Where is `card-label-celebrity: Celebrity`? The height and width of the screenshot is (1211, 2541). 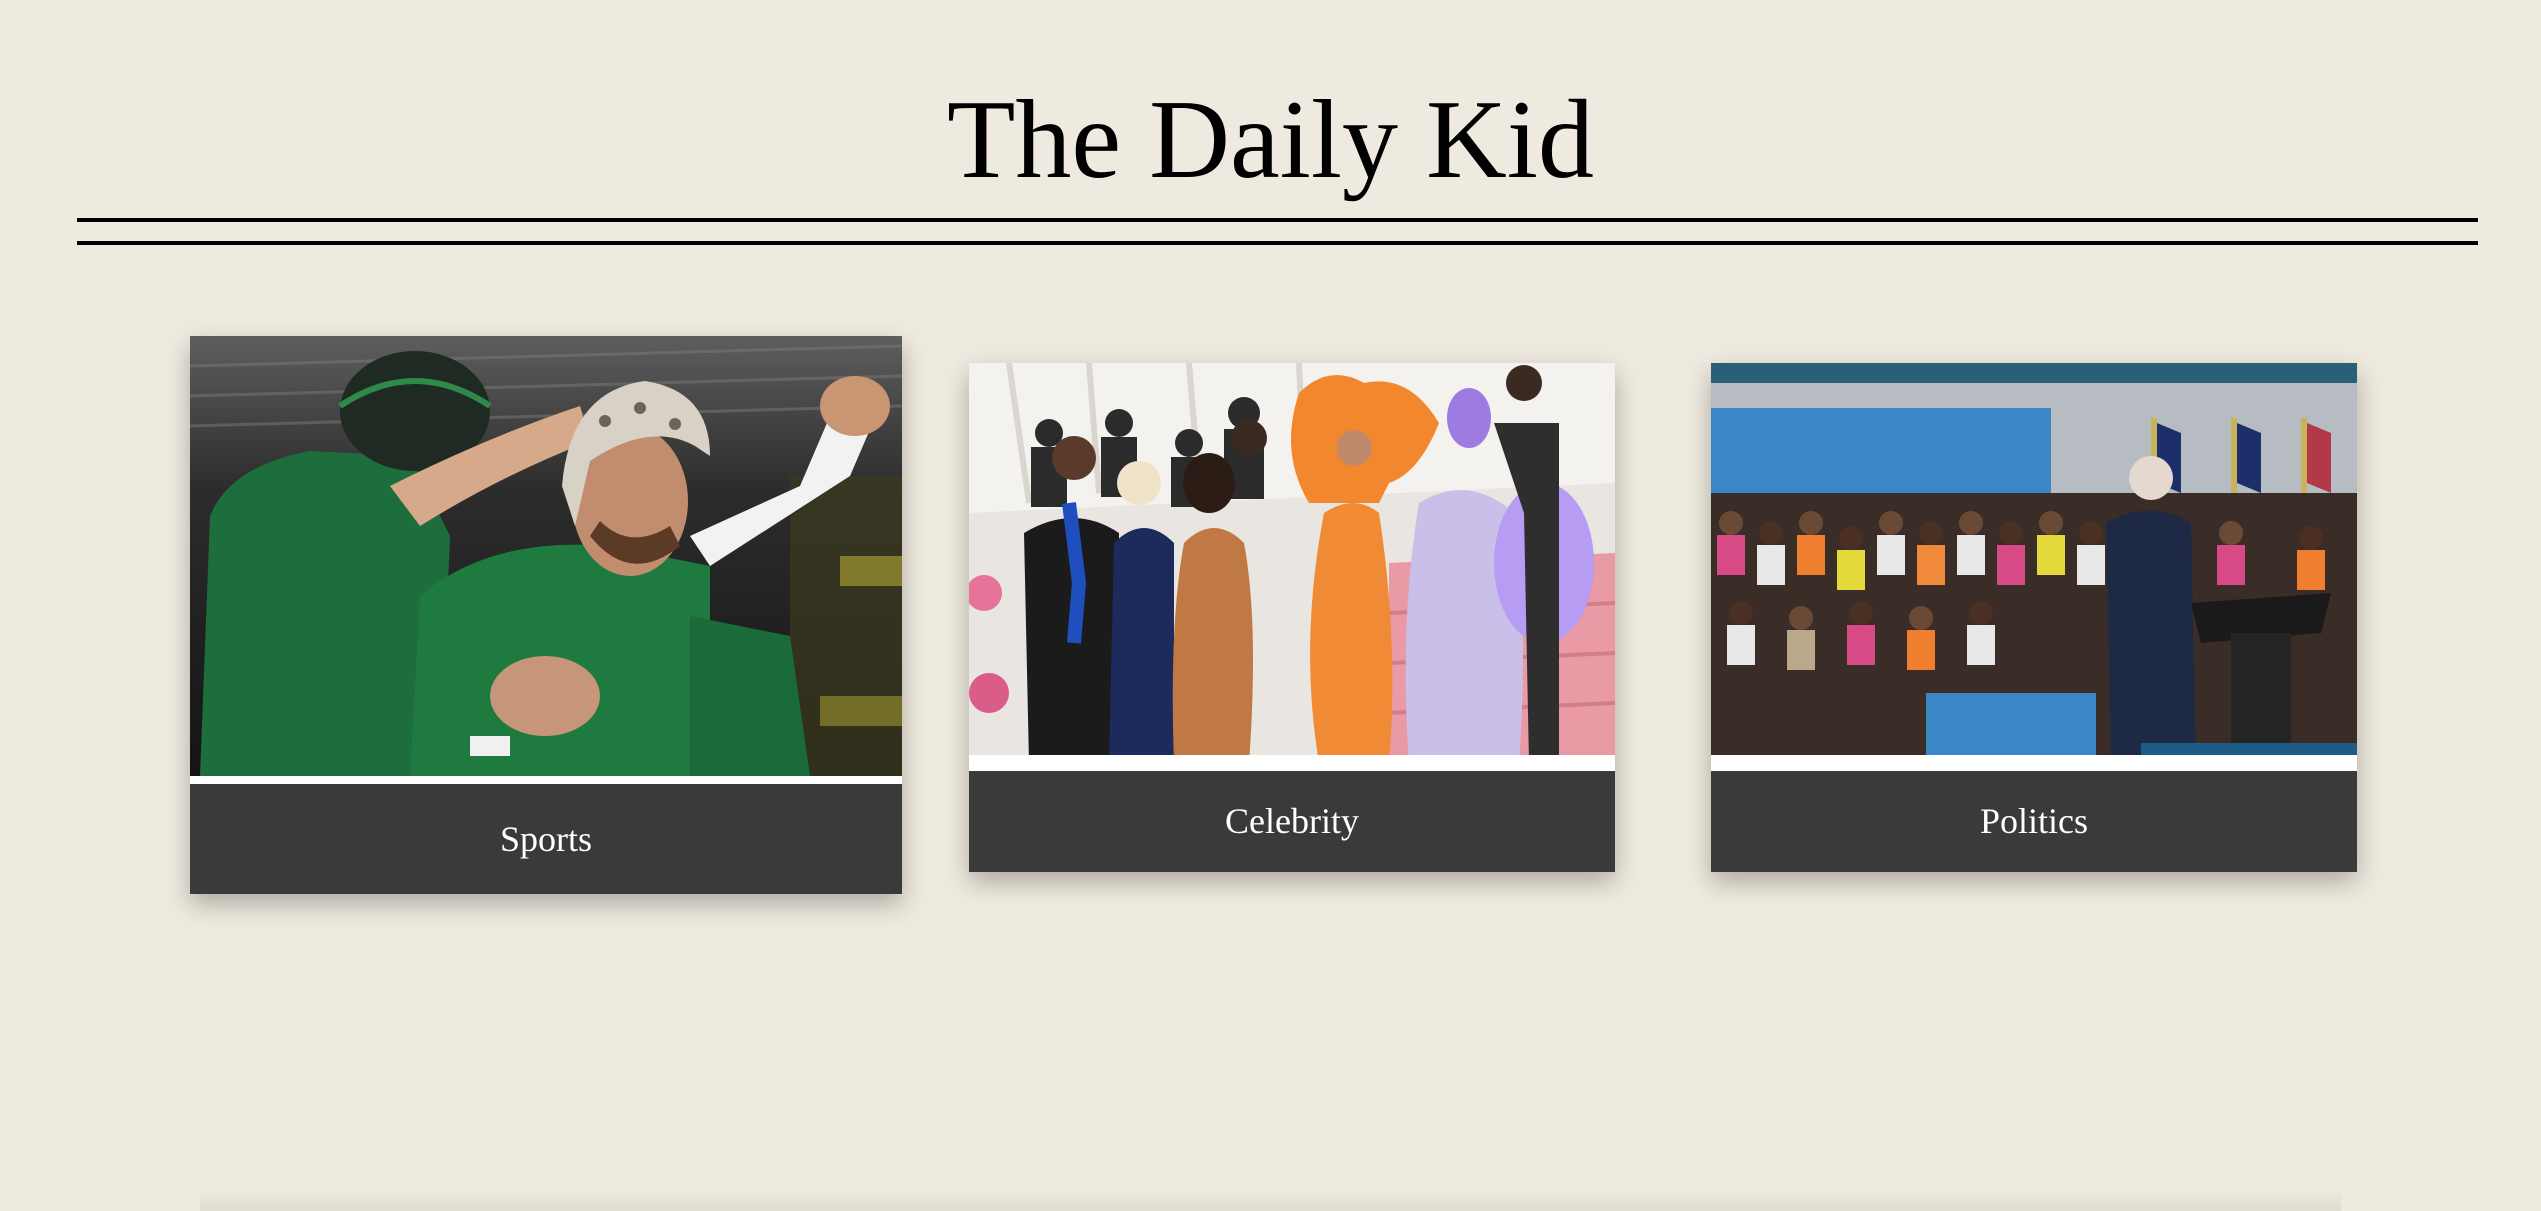 card-label-celebrity: Celebrity is located at coordinates (1292, 821).